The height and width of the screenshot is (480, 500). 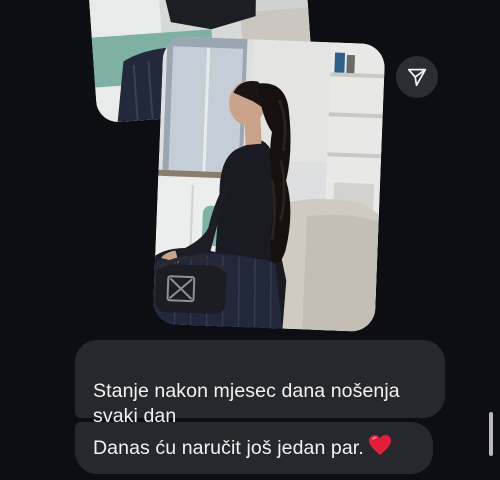 What do you see at coordinates (380, 448) in the screenshot?
I see `red-heart-icon` at bounding box center [380, 448].